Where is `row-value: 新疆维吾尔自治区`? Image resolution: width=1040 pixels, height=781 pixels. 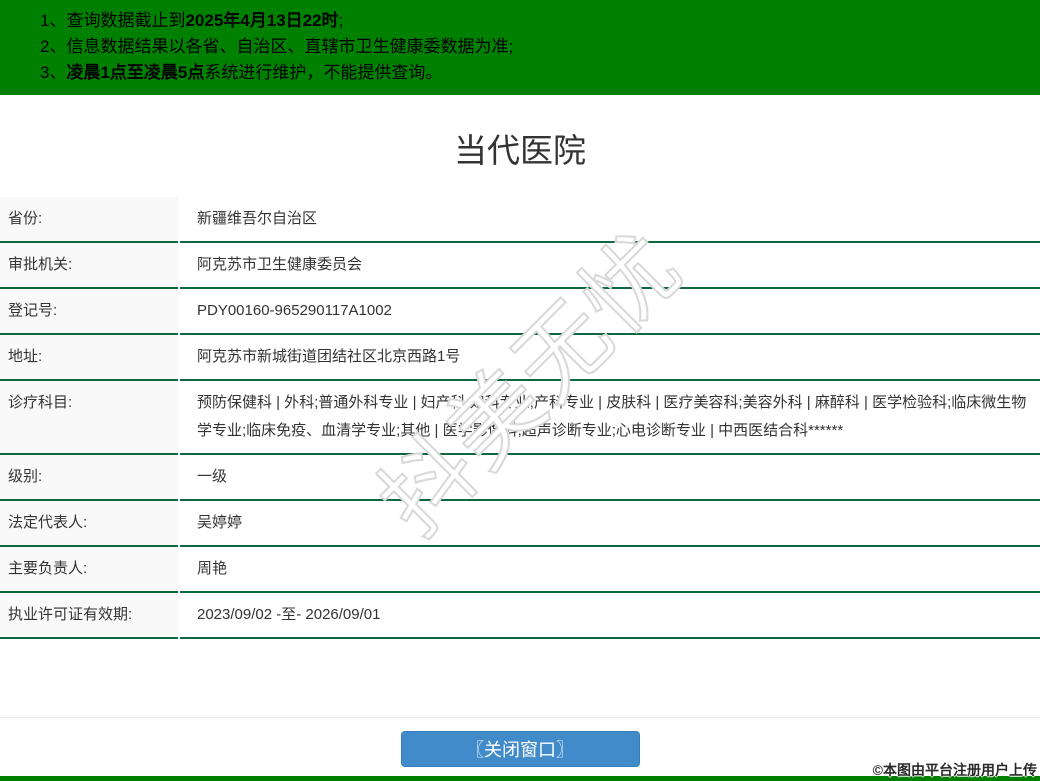 row-value: 新疆维吾尔自治区 is located at coordinates (610, 220).